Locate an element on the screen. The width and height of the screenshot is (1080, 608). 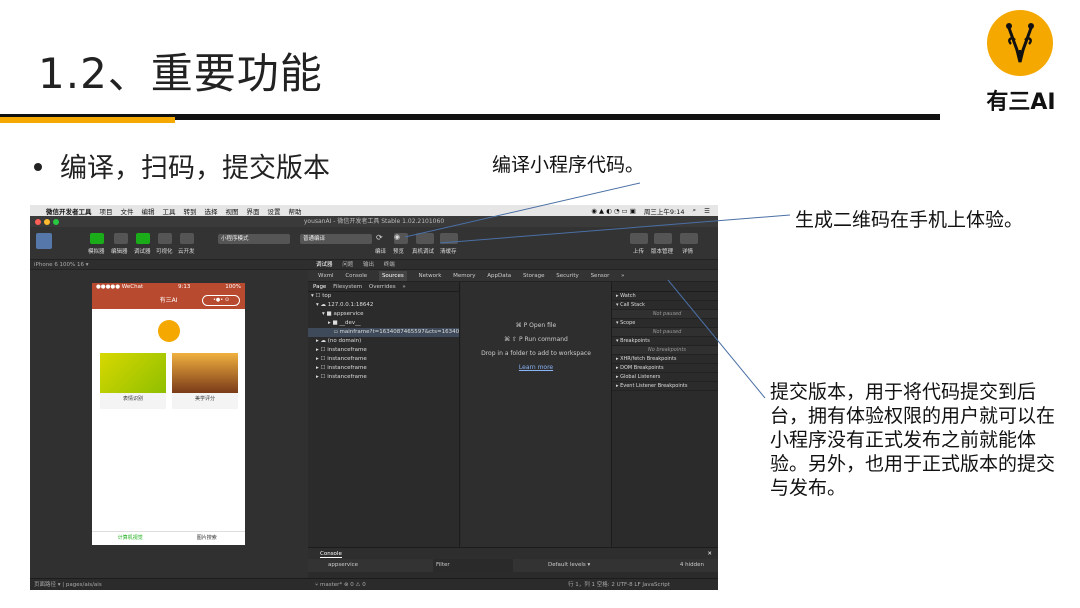
card-aesthetic: 美学评分 is located at coordinates (205, 381).